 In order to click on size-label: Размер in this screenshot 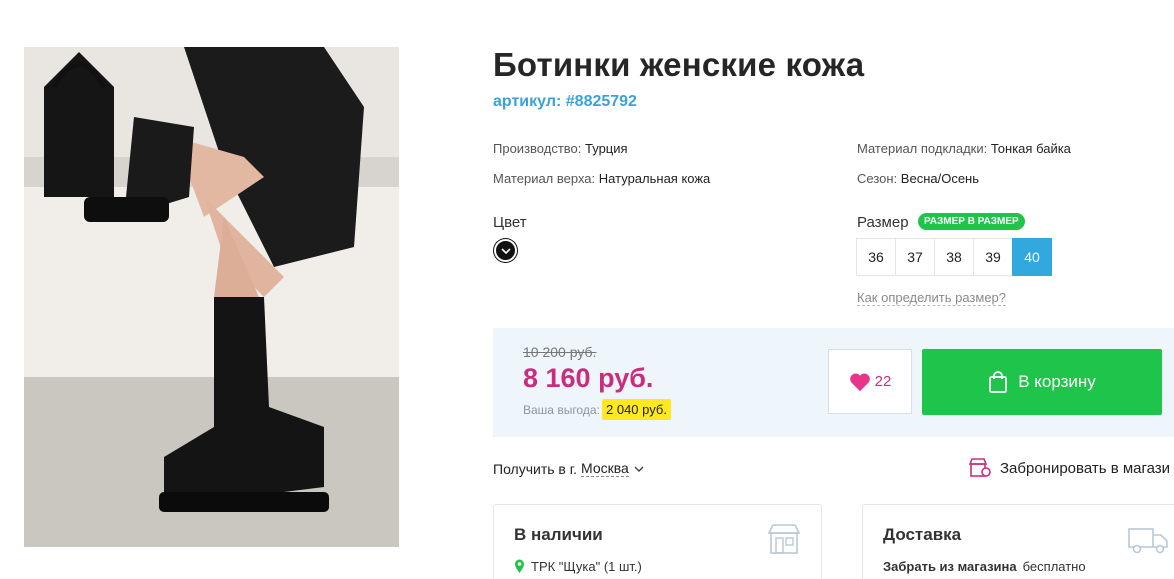, I will do `click(883, 222)`.